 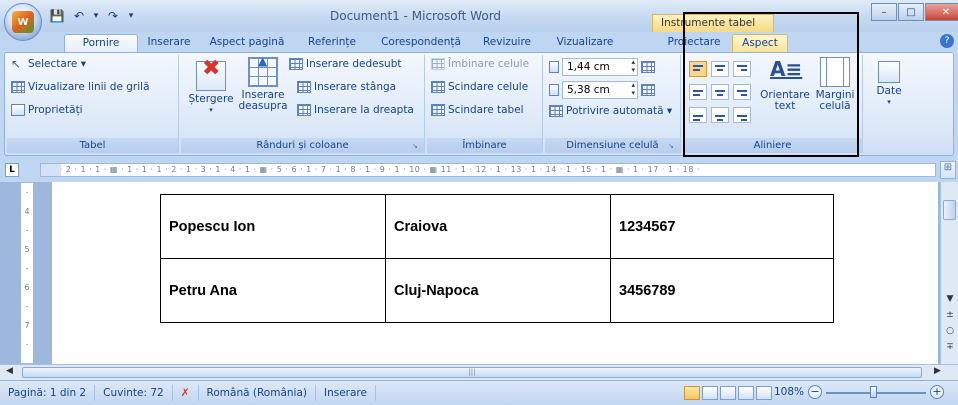 I want to click on align-top-center-button, so click(x=720, y=69).